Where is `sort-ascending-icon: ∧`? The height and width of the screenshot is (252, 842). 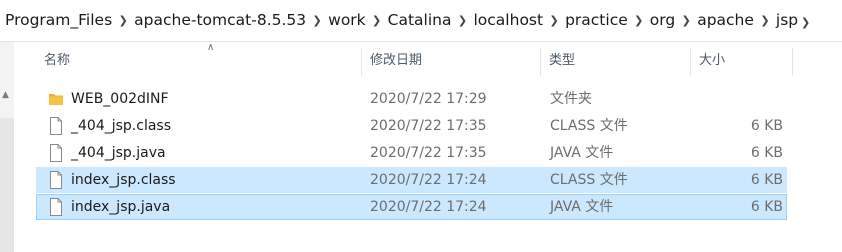 sort-ascending-icon: ∧ is located at coordinates (211, 47).